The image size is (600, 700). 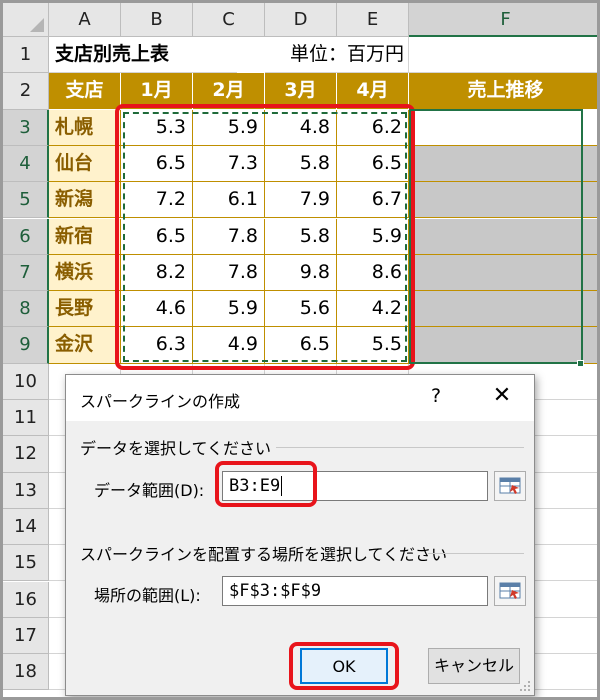 I want to click on row-header-3: 3, so click(x=26, y=127).